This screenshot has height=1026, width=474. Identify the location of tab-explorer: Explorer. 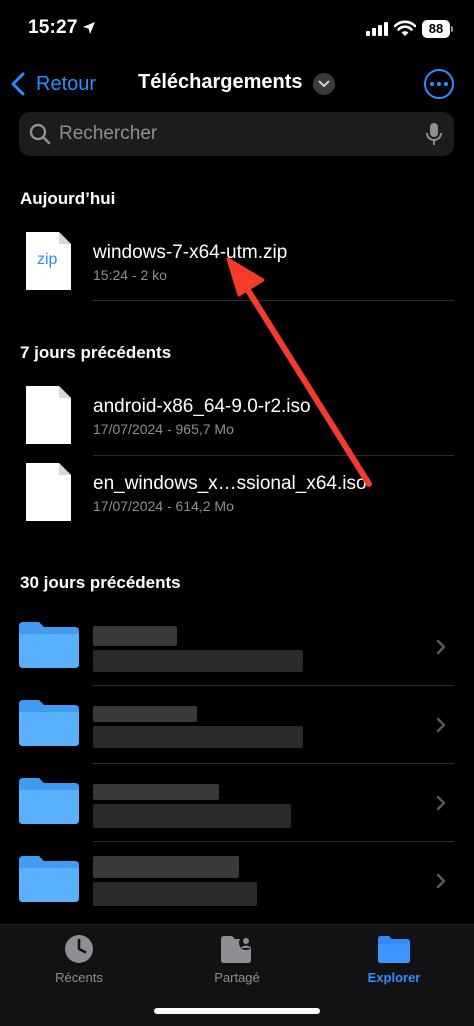
(394, 959).